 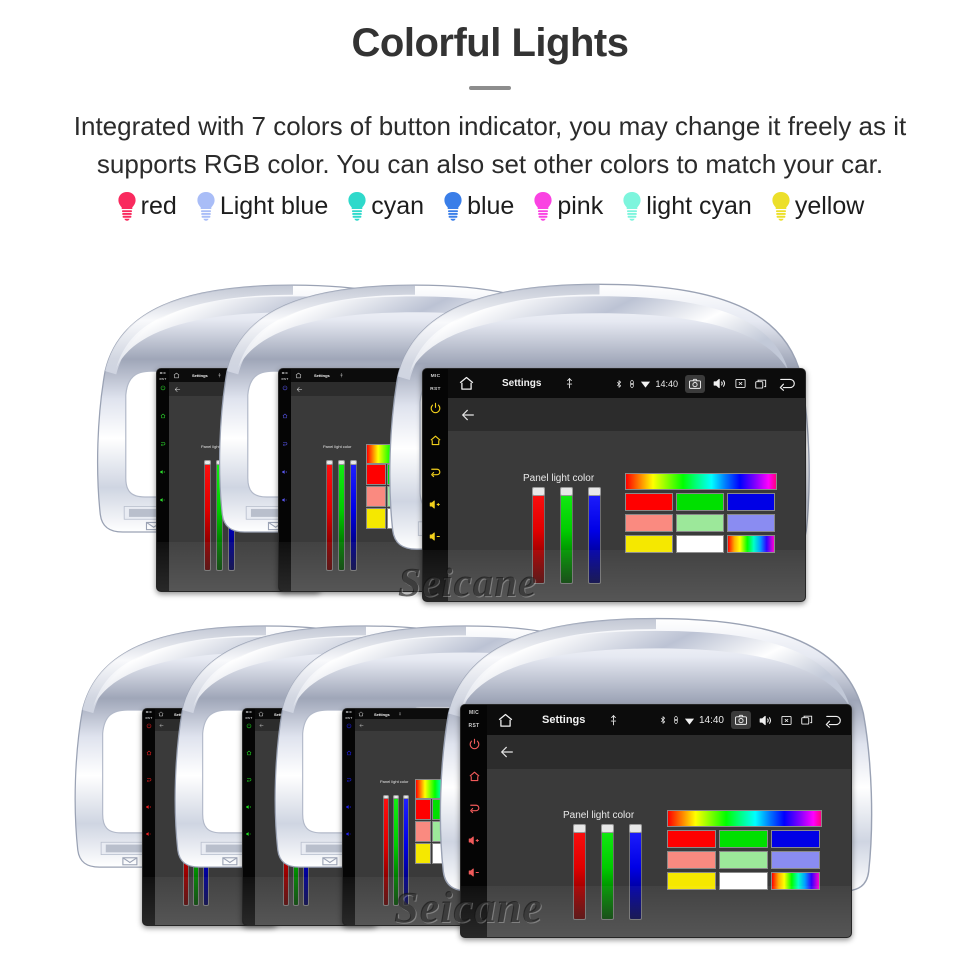 I want to click on location-icon, so click(x=632, y=384).